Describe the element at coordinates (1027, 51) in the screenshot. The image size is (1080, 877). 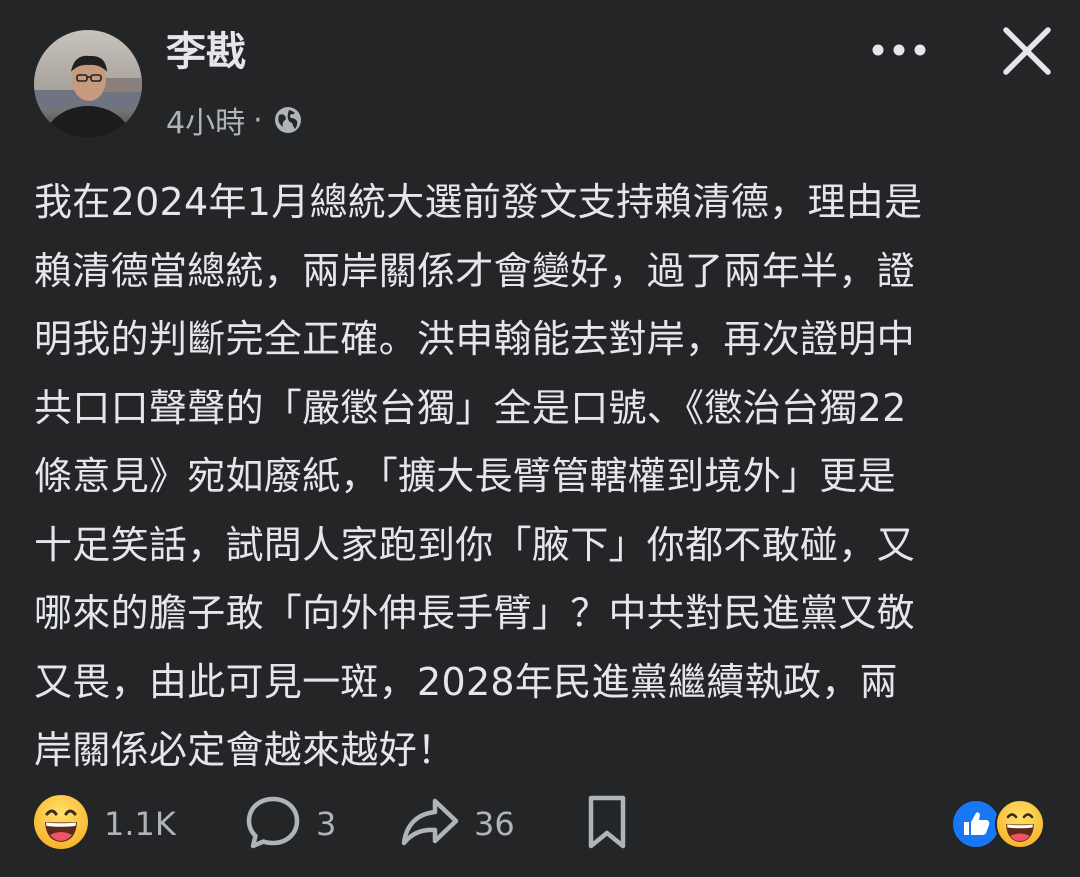
I see `close-icon` at that location.